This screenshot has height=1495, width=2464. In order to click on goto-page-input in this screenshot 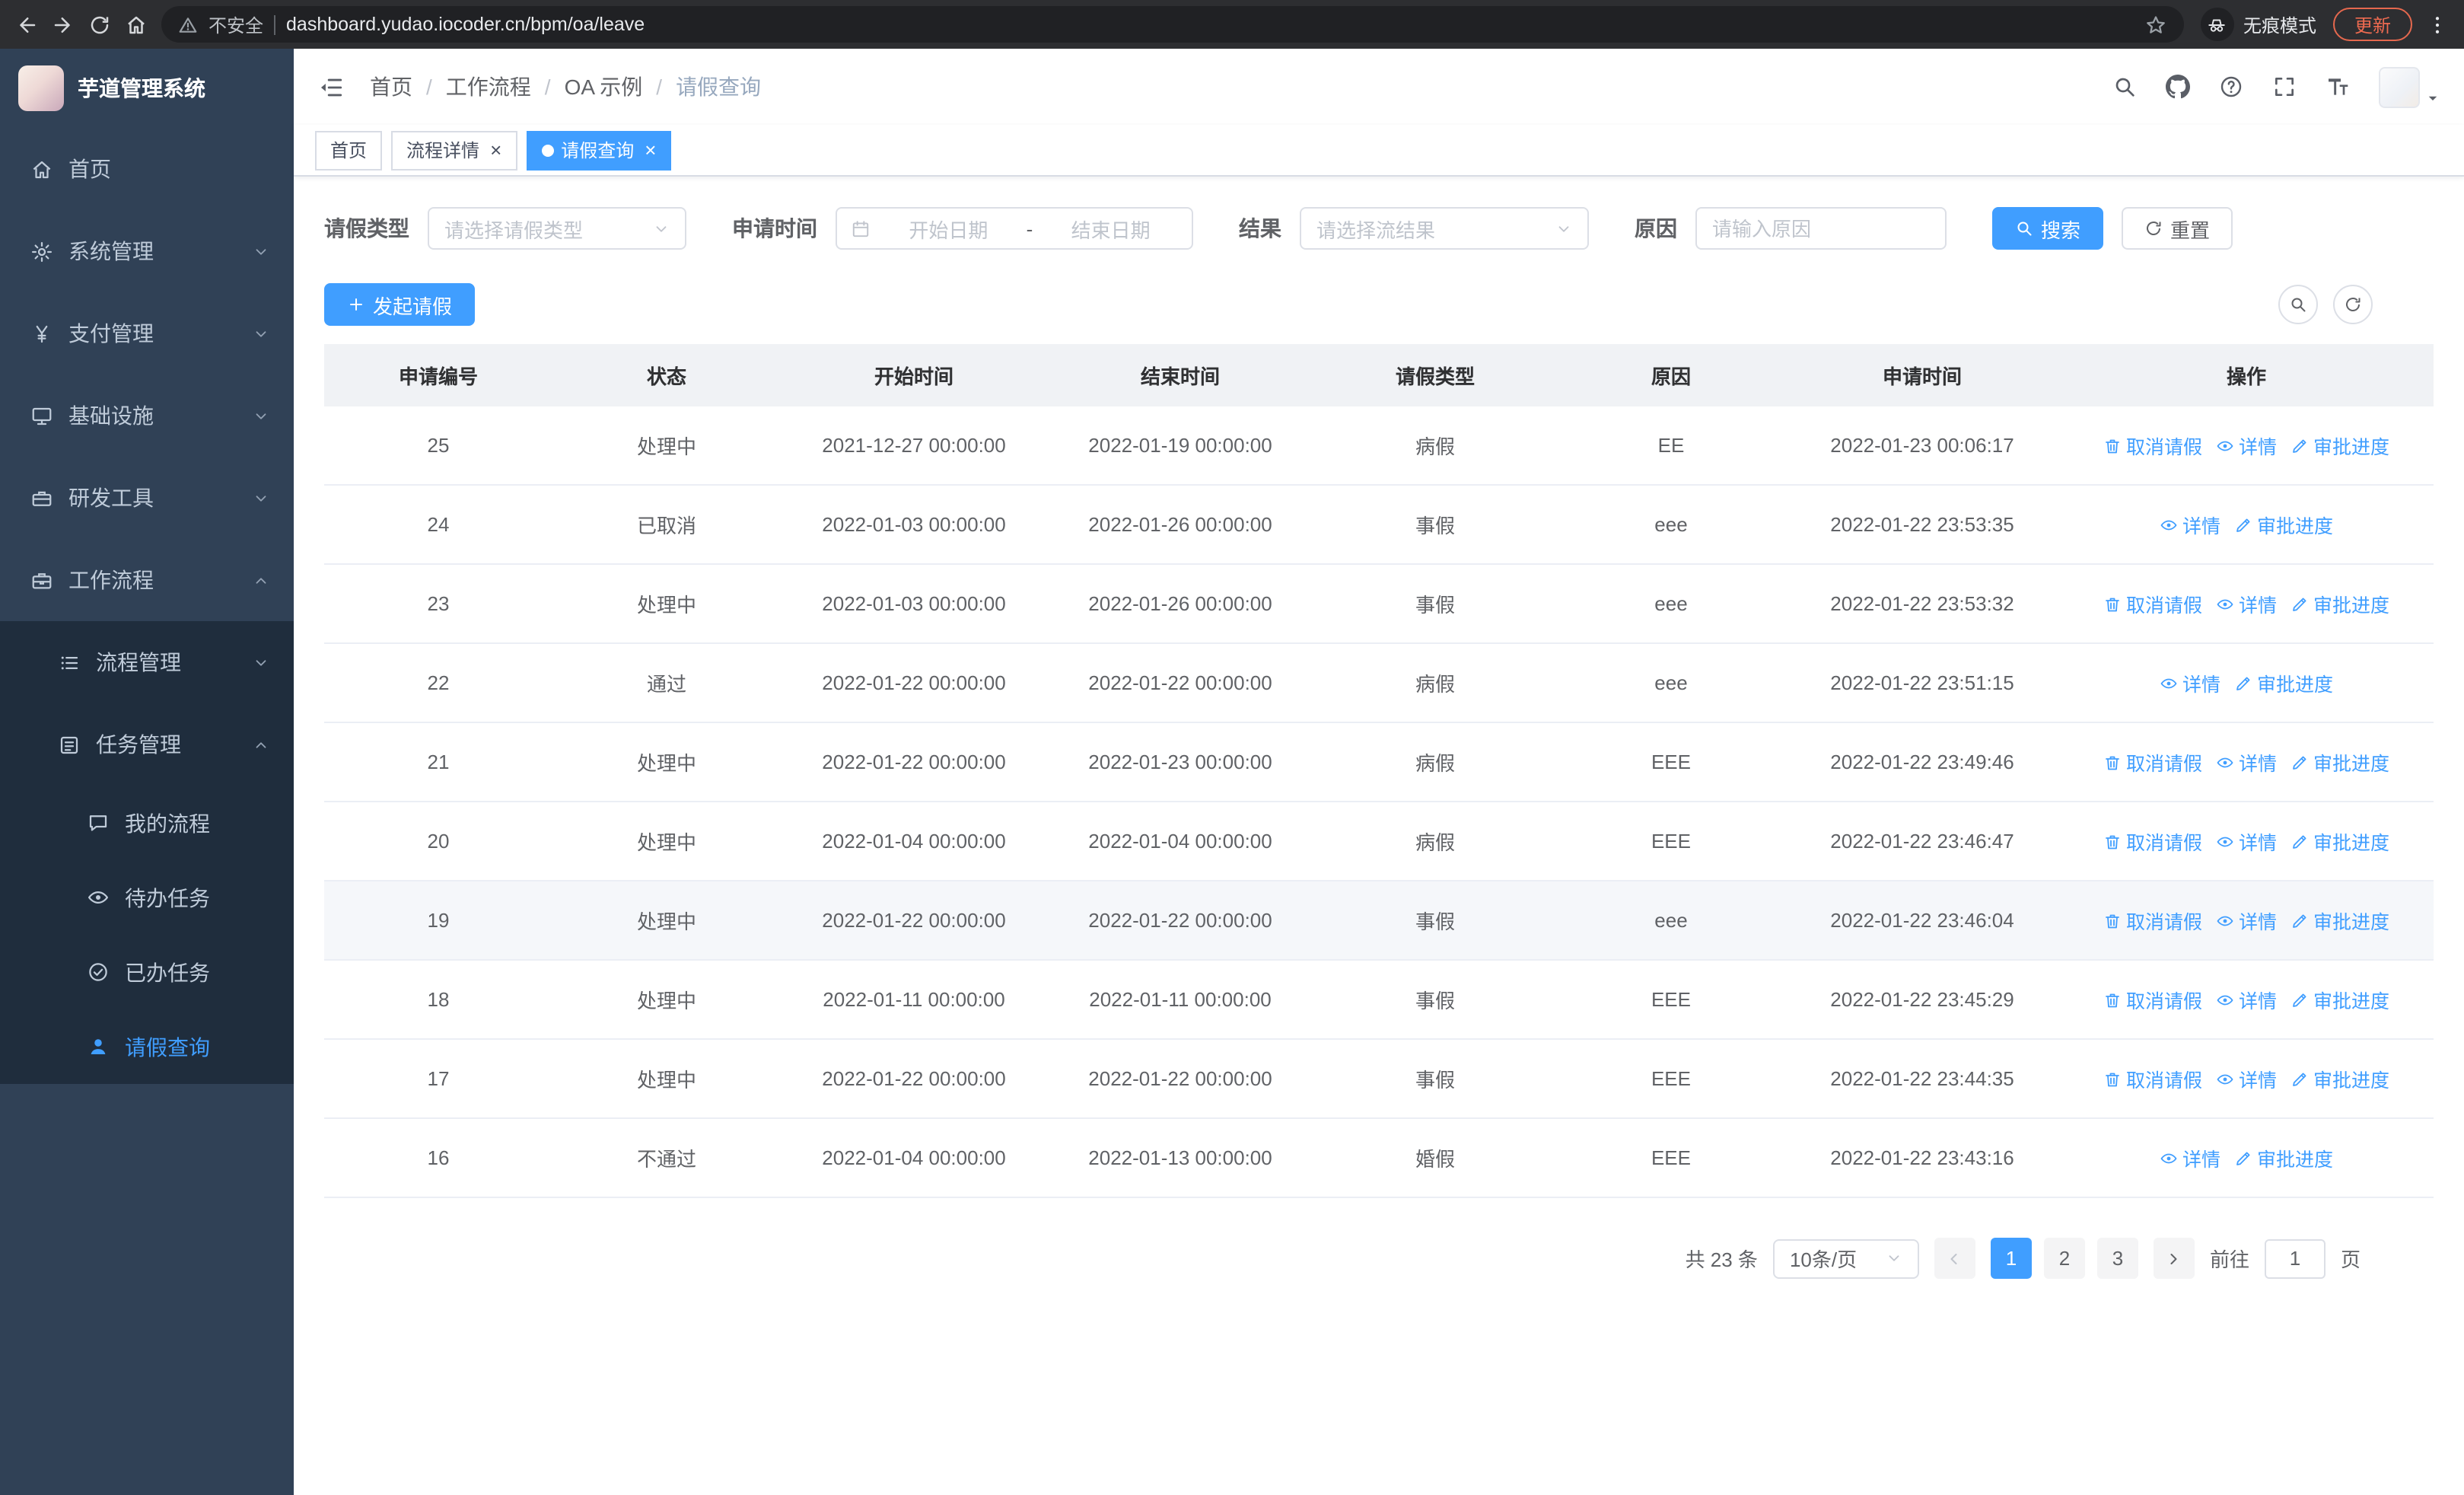, I will do `click(2295, 1258)`.